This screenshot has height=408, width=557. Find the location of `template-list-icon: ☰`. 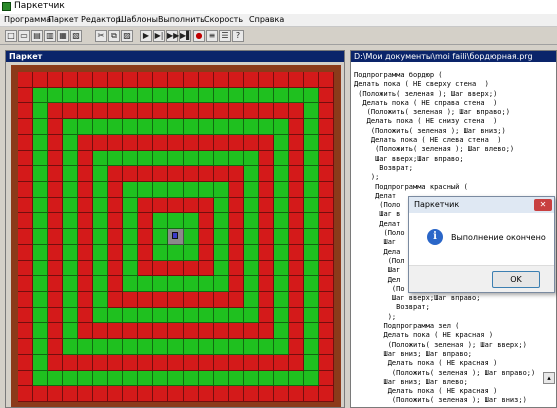

template-list-icon: ☰ is located at coordinates (225, 36).